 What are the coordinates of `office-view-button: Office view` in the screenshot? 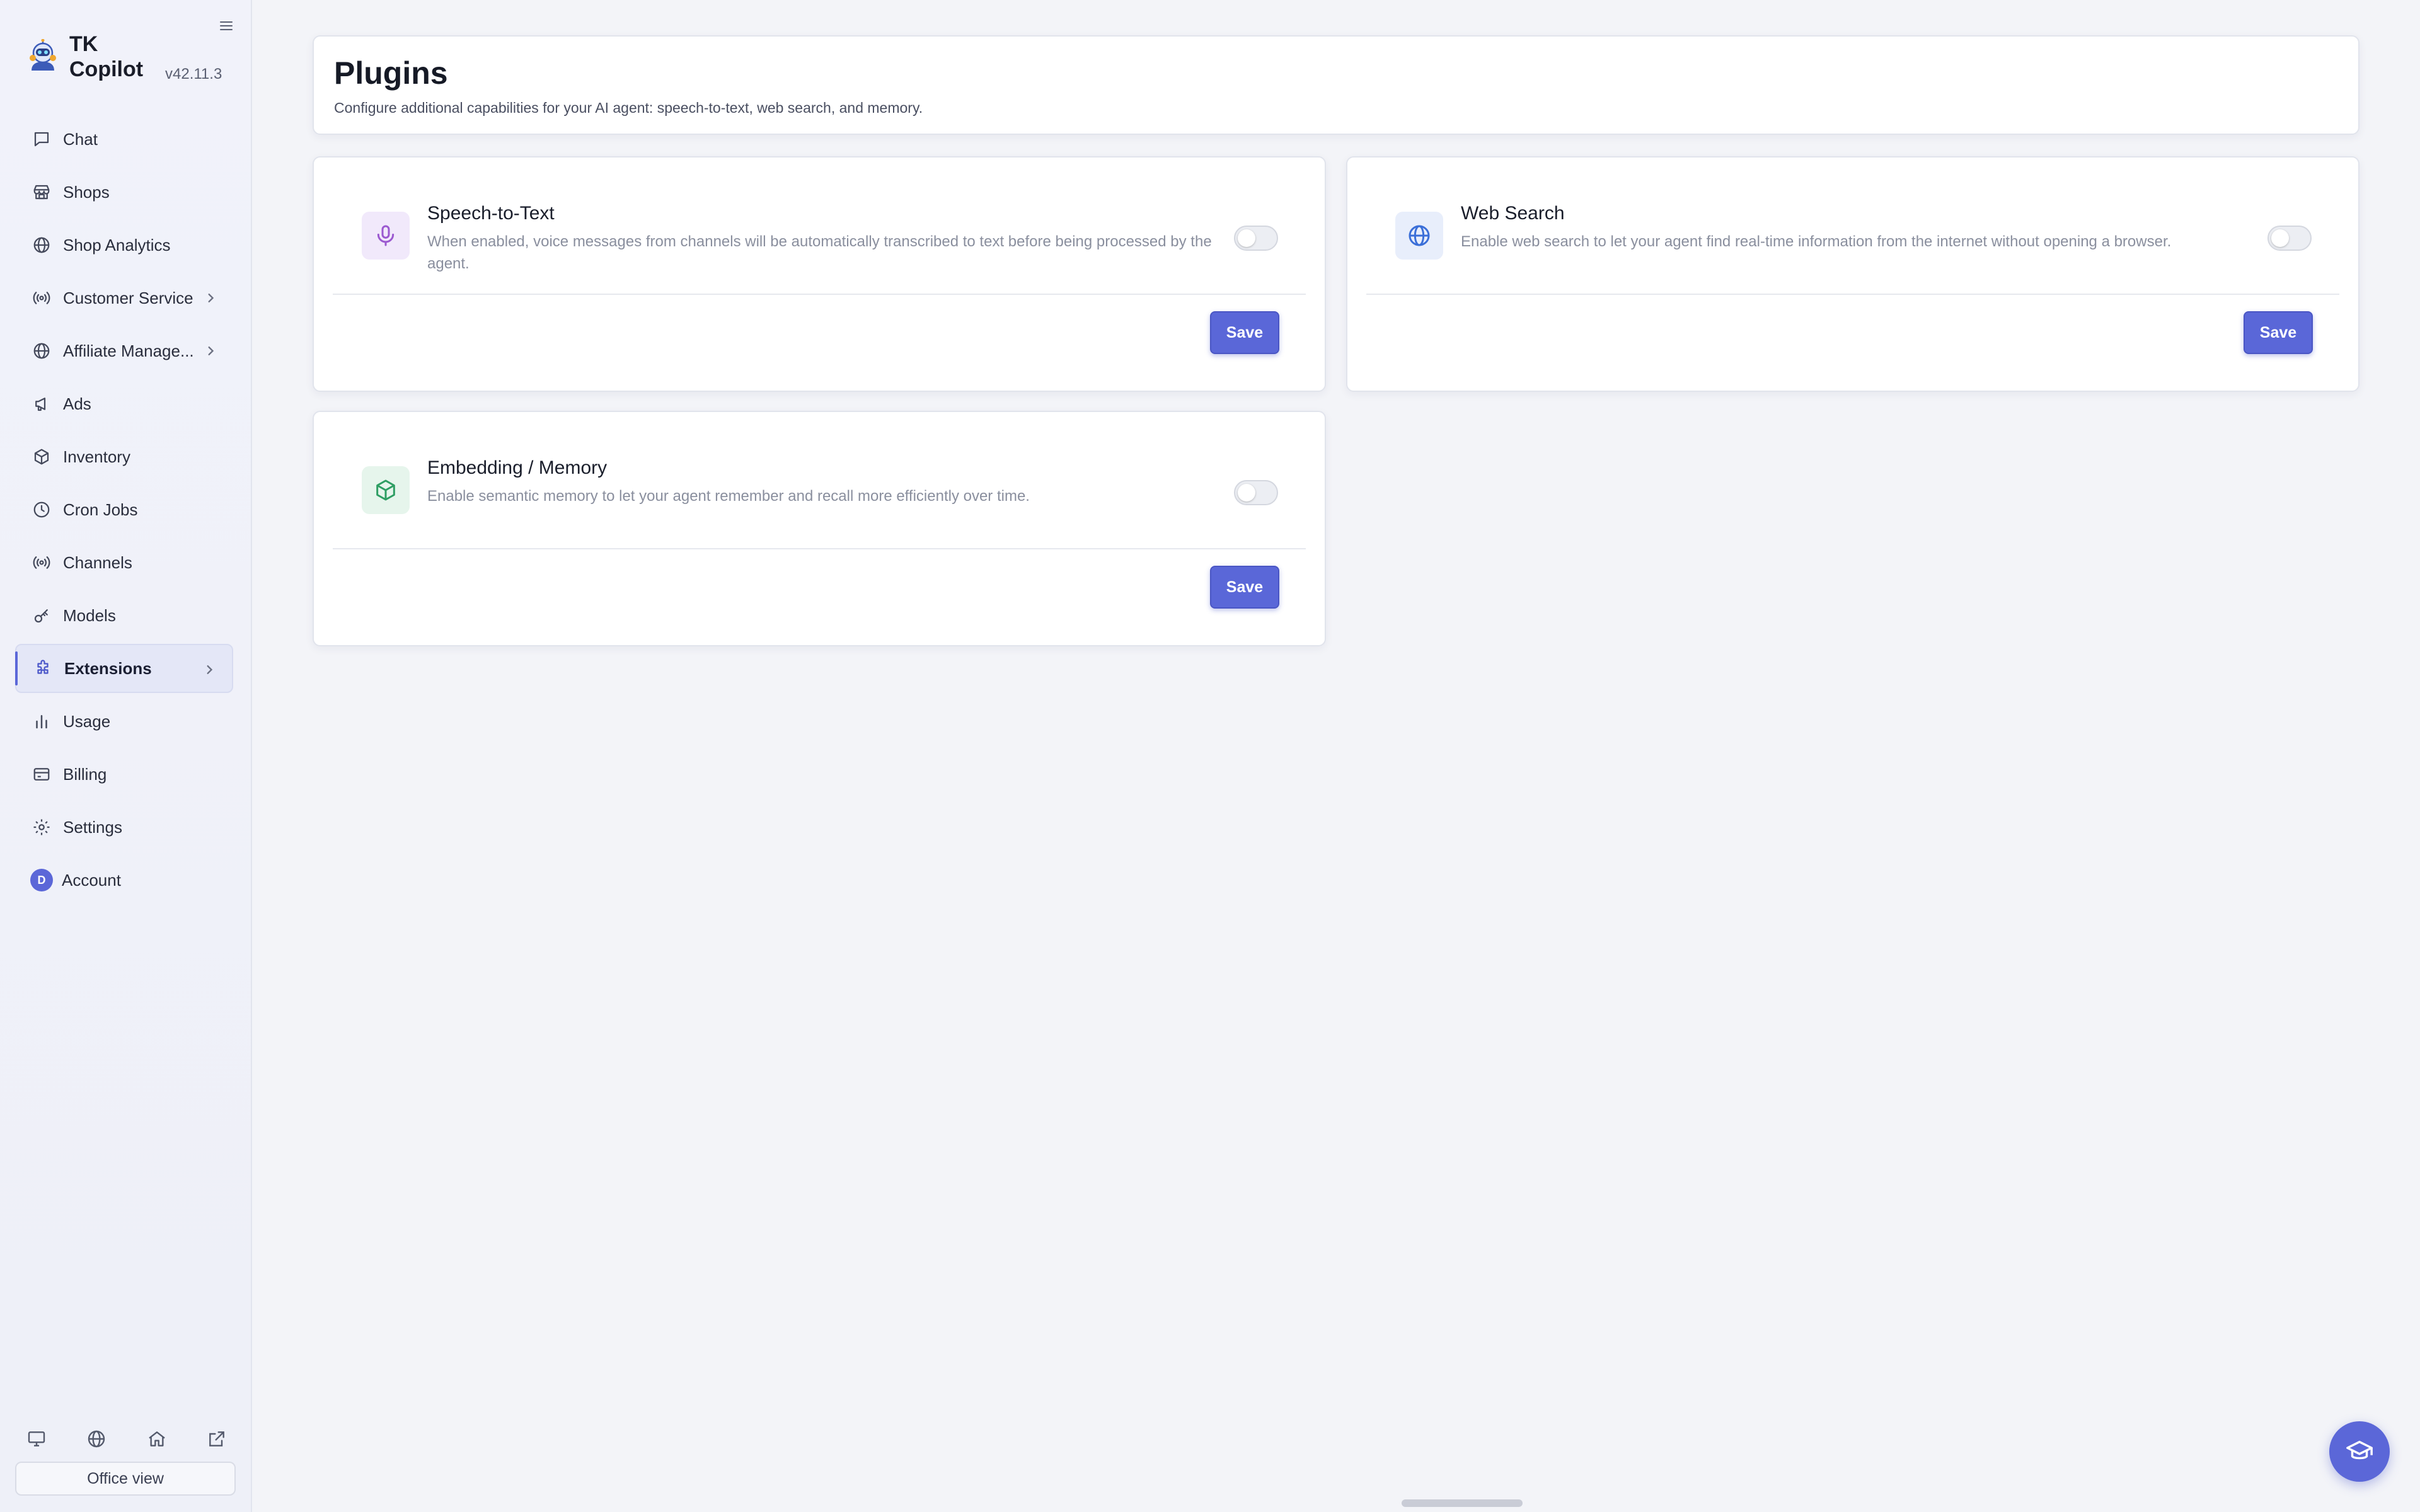 It's located at (126, 1479).